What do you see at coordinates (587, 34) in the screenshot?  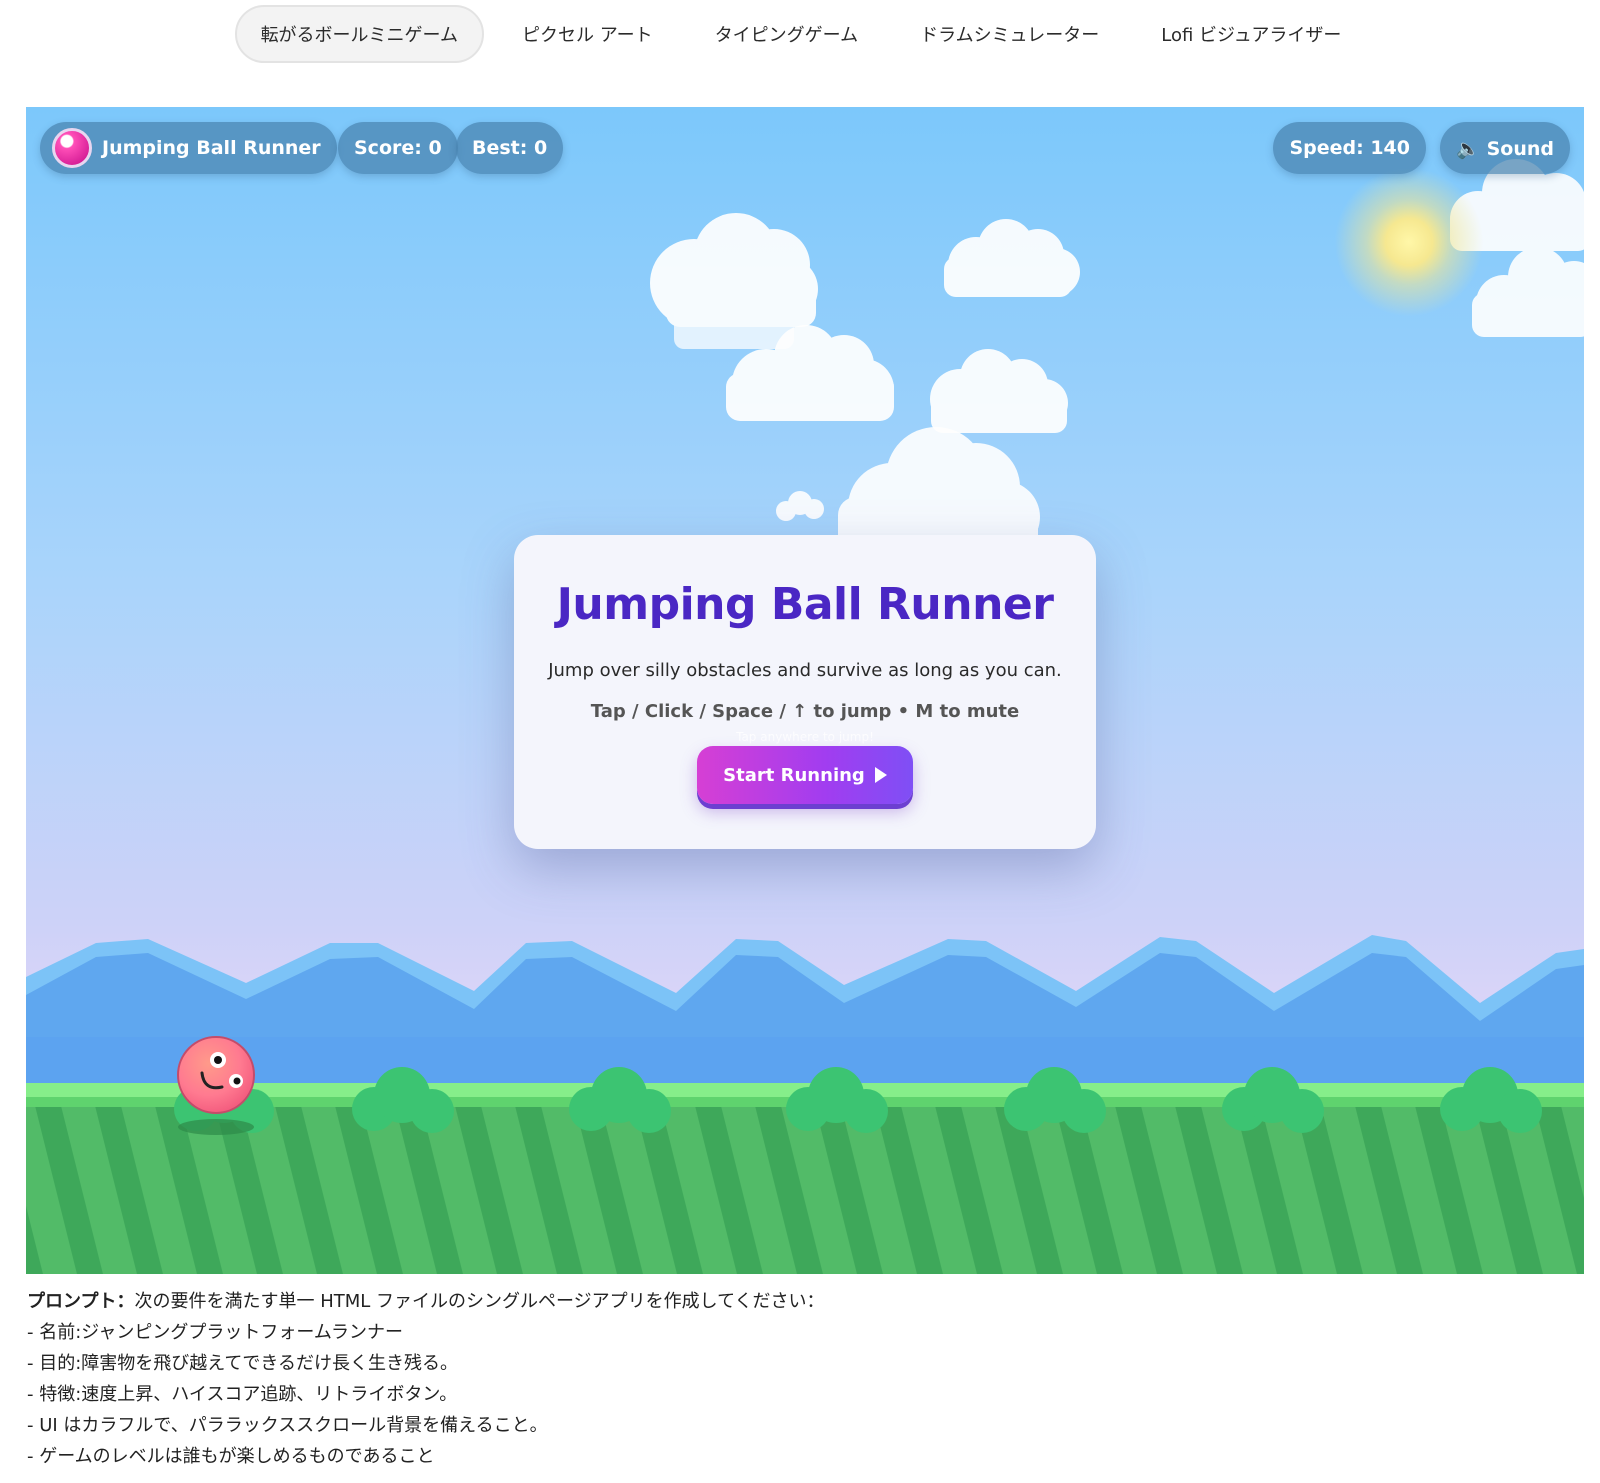 I see `tab-pixel-art: ピクセル アート` at bounding box center [587, 34].